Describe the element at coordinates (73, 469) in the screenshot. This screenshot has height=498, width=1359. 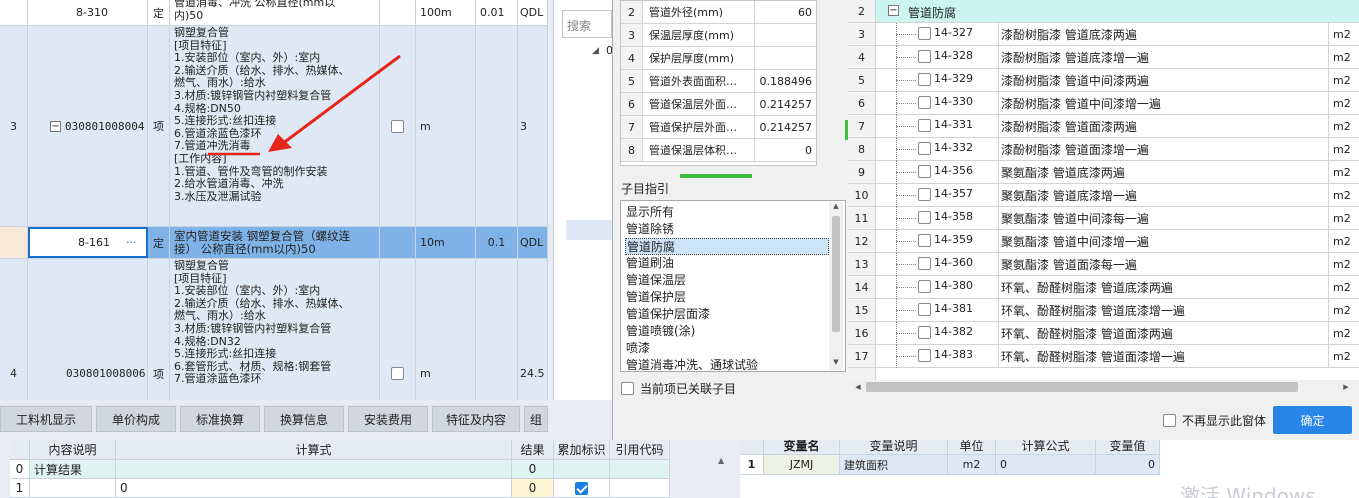
I see `calc-desc: 计算结果` at that location.